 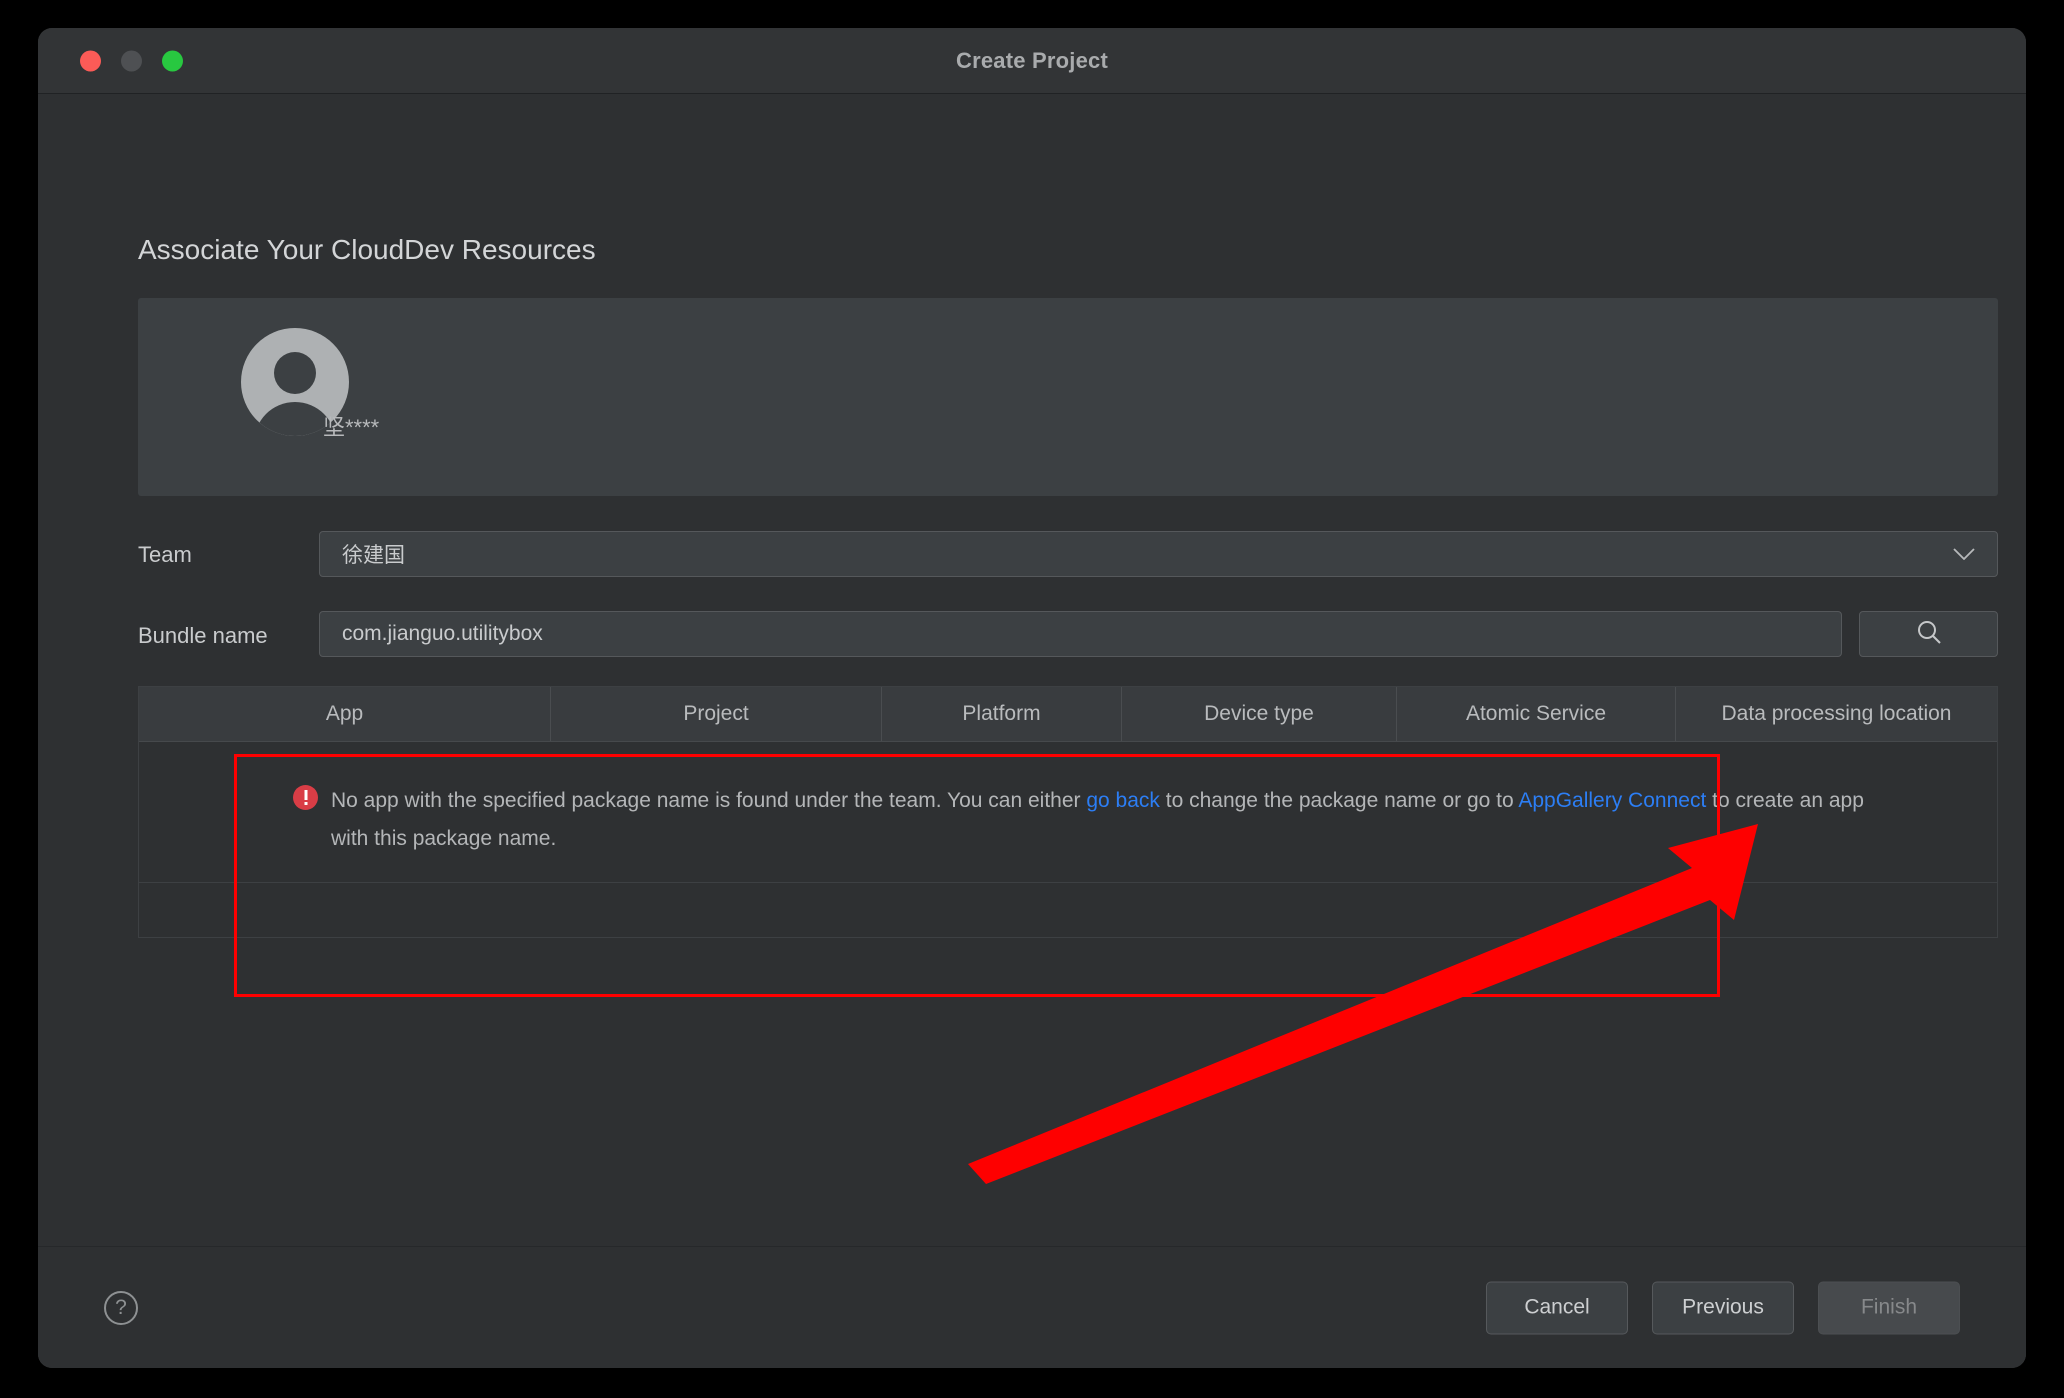 I want to click on error-text-part2: to change the package name or go to, so click(x=1339, y=800).